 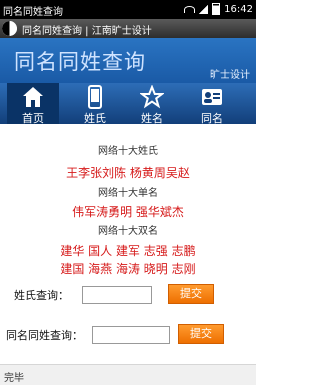 I want to click on top-surnames-heading: 网络十大姓氏, so click(x=128, y=151).